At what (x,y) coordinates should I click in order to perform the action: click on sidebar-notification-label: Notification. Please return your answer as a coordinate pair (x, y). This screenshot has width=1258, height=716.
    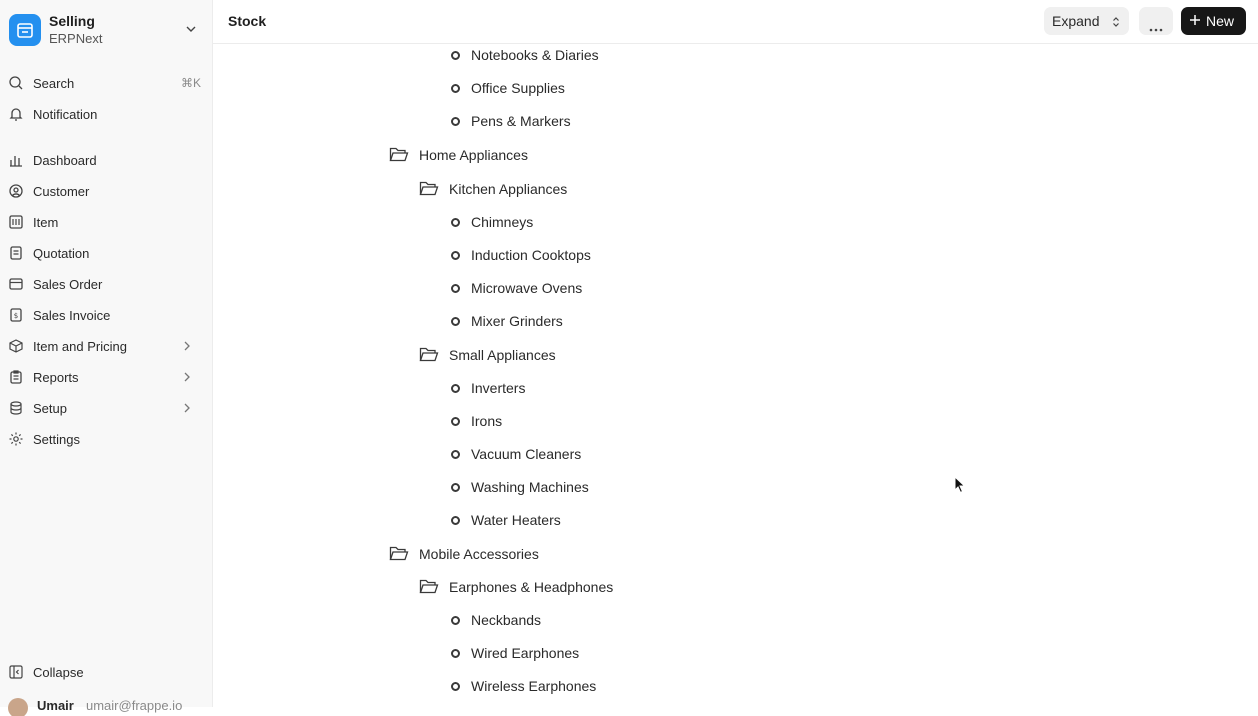
    Looking at the image, I should click on (65, 114).